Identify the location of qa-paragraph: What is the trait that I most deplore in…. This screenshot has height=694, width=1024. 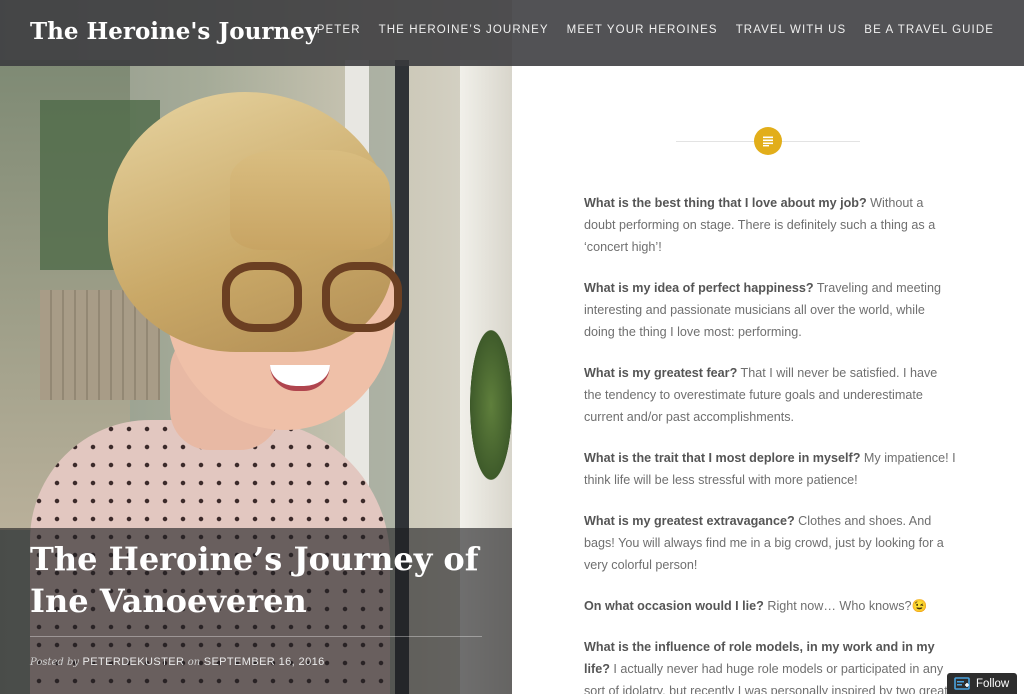
(770, 469).